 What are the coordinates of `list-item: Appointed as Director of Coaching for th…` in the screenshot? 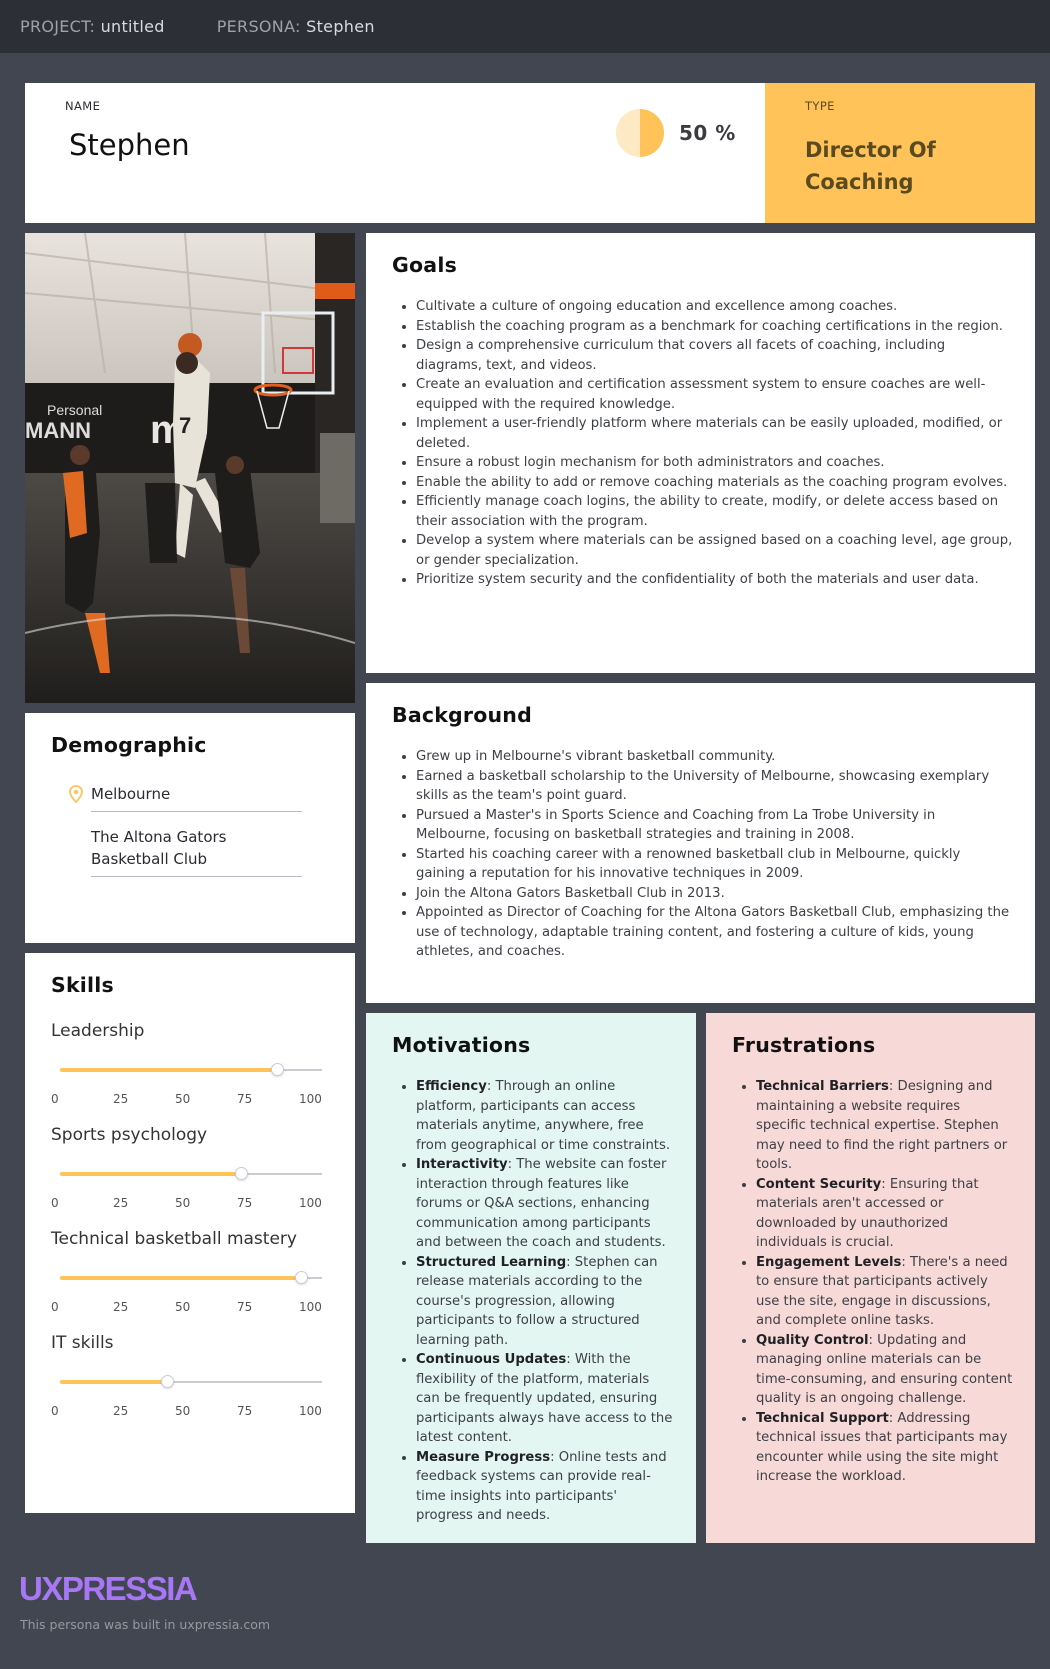 It's located at (702, 932).